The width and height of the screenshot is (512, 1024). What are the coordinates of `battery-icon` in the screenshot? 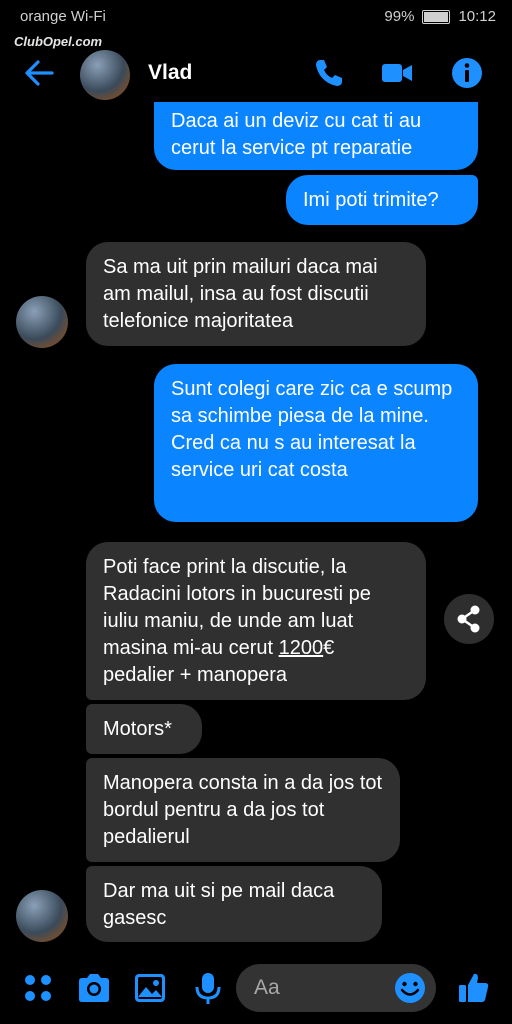 It's located at (436, 16).